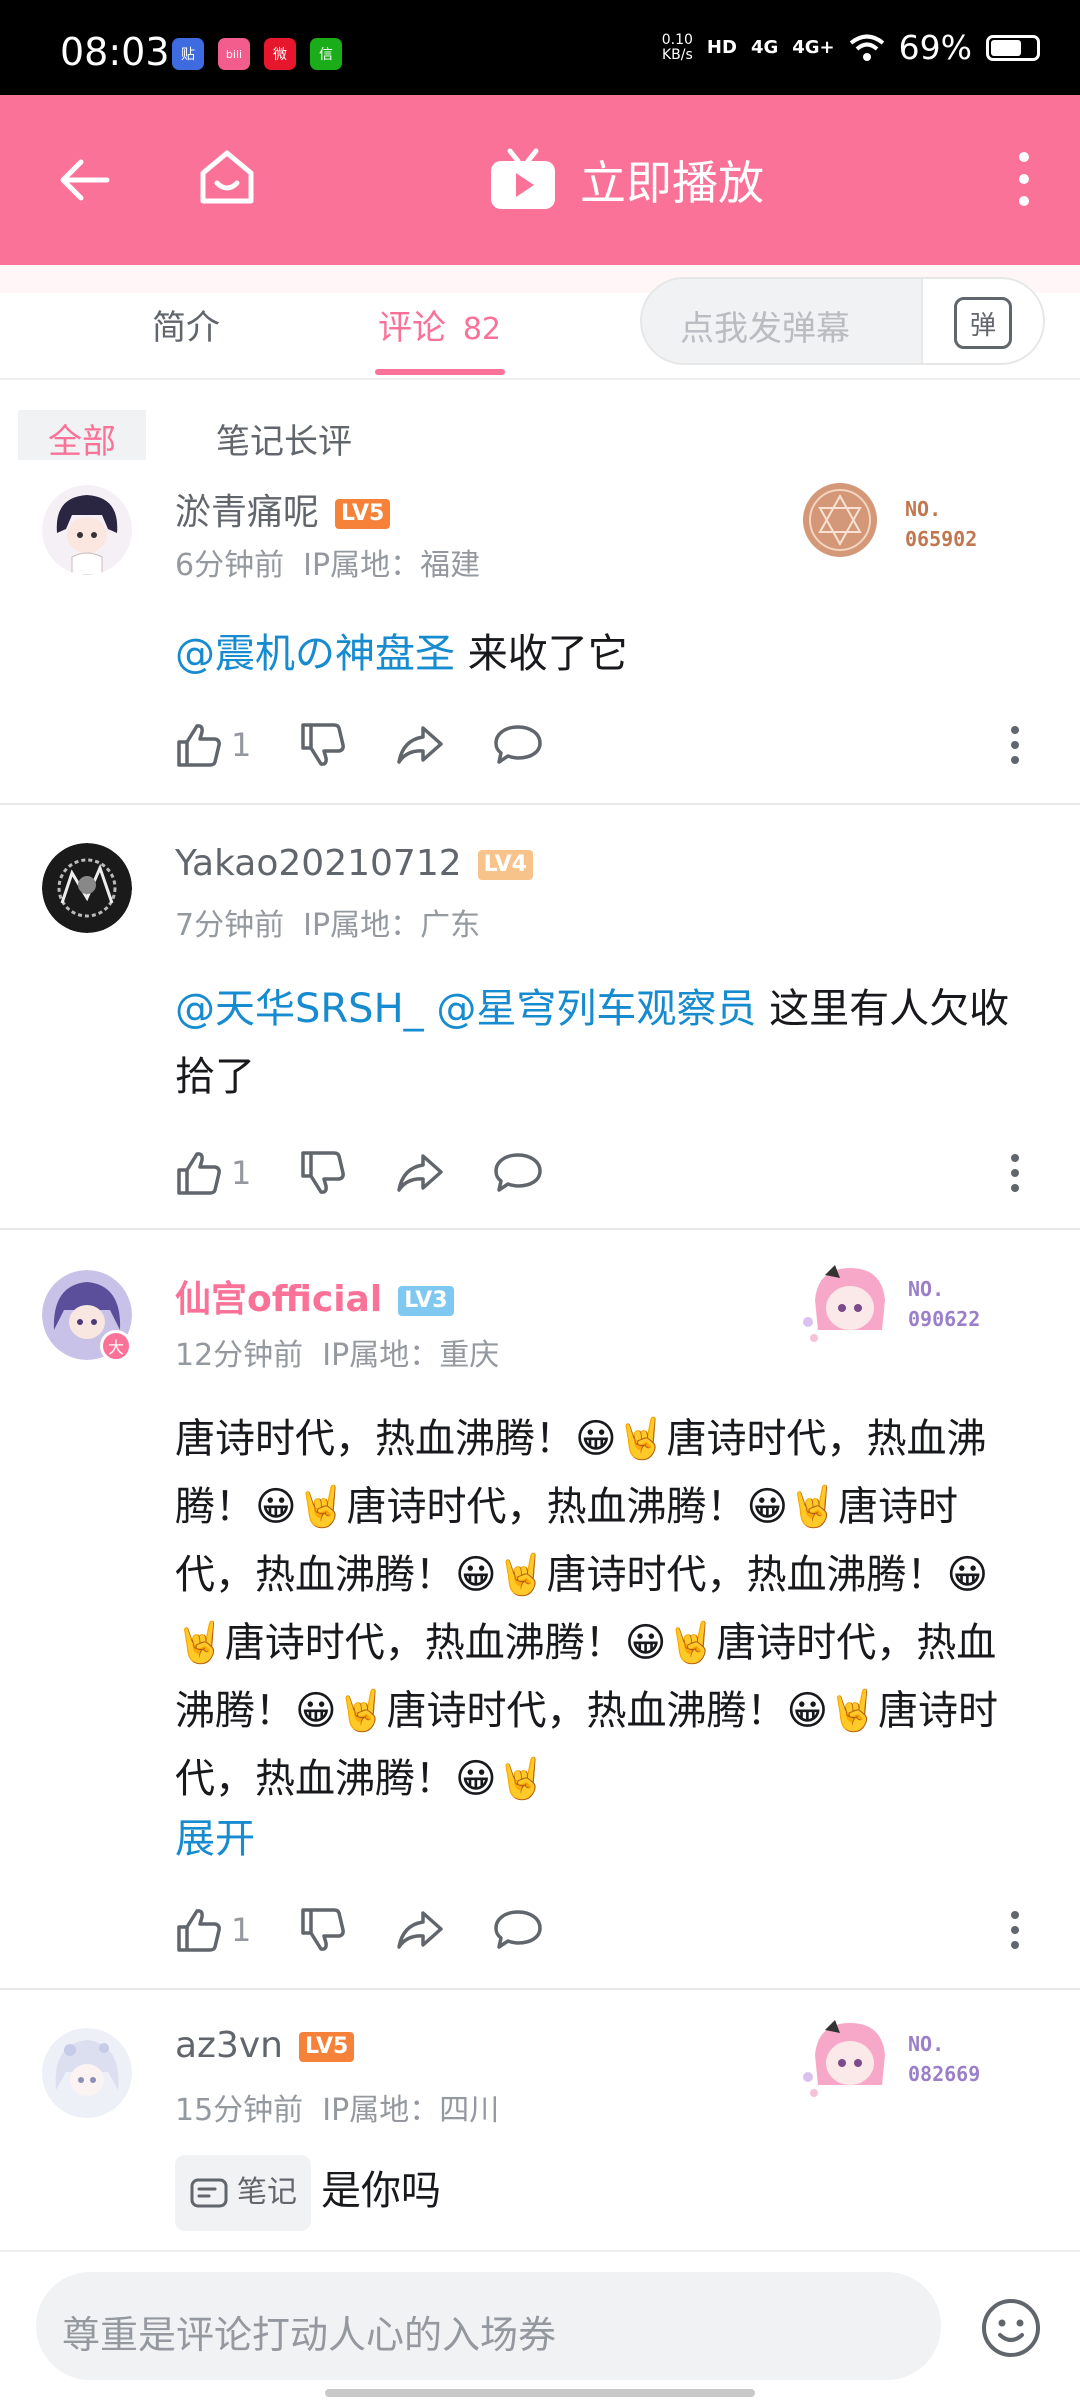 The width and height of the screenshot is (1080, 2400). I want to click on fan-medal-badge-icon, so click(840, 520).